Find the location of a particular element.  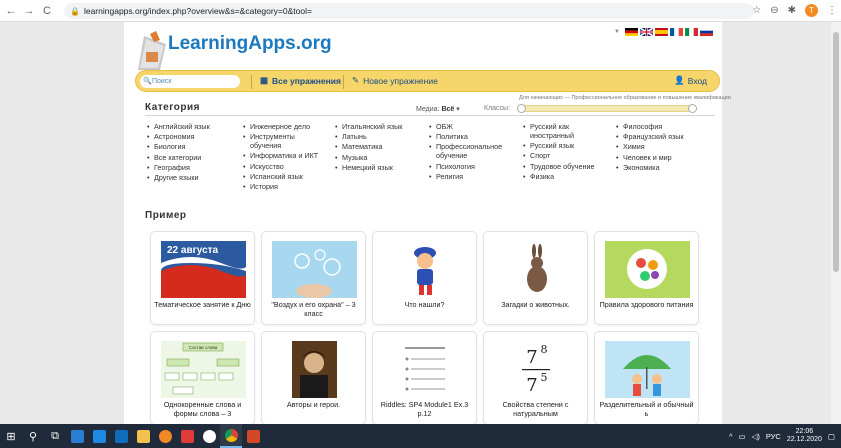

example-card: "Воздух и его охрана" – 3 класс is located at coordinates (313, 278).